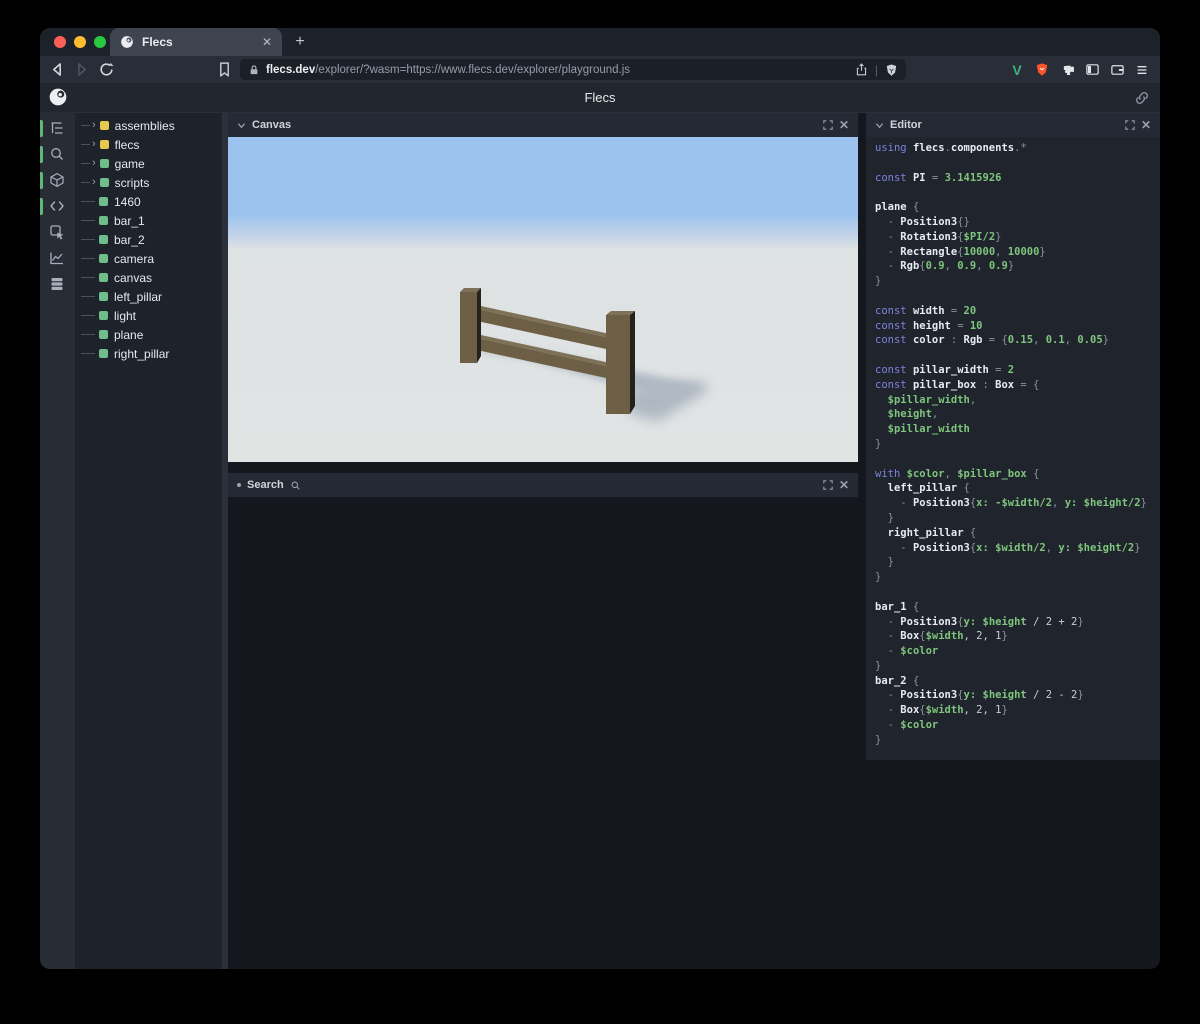 This screenshot has width=1200, height=1024. I want to click on tree-item: › scripts, so click(148, 182).